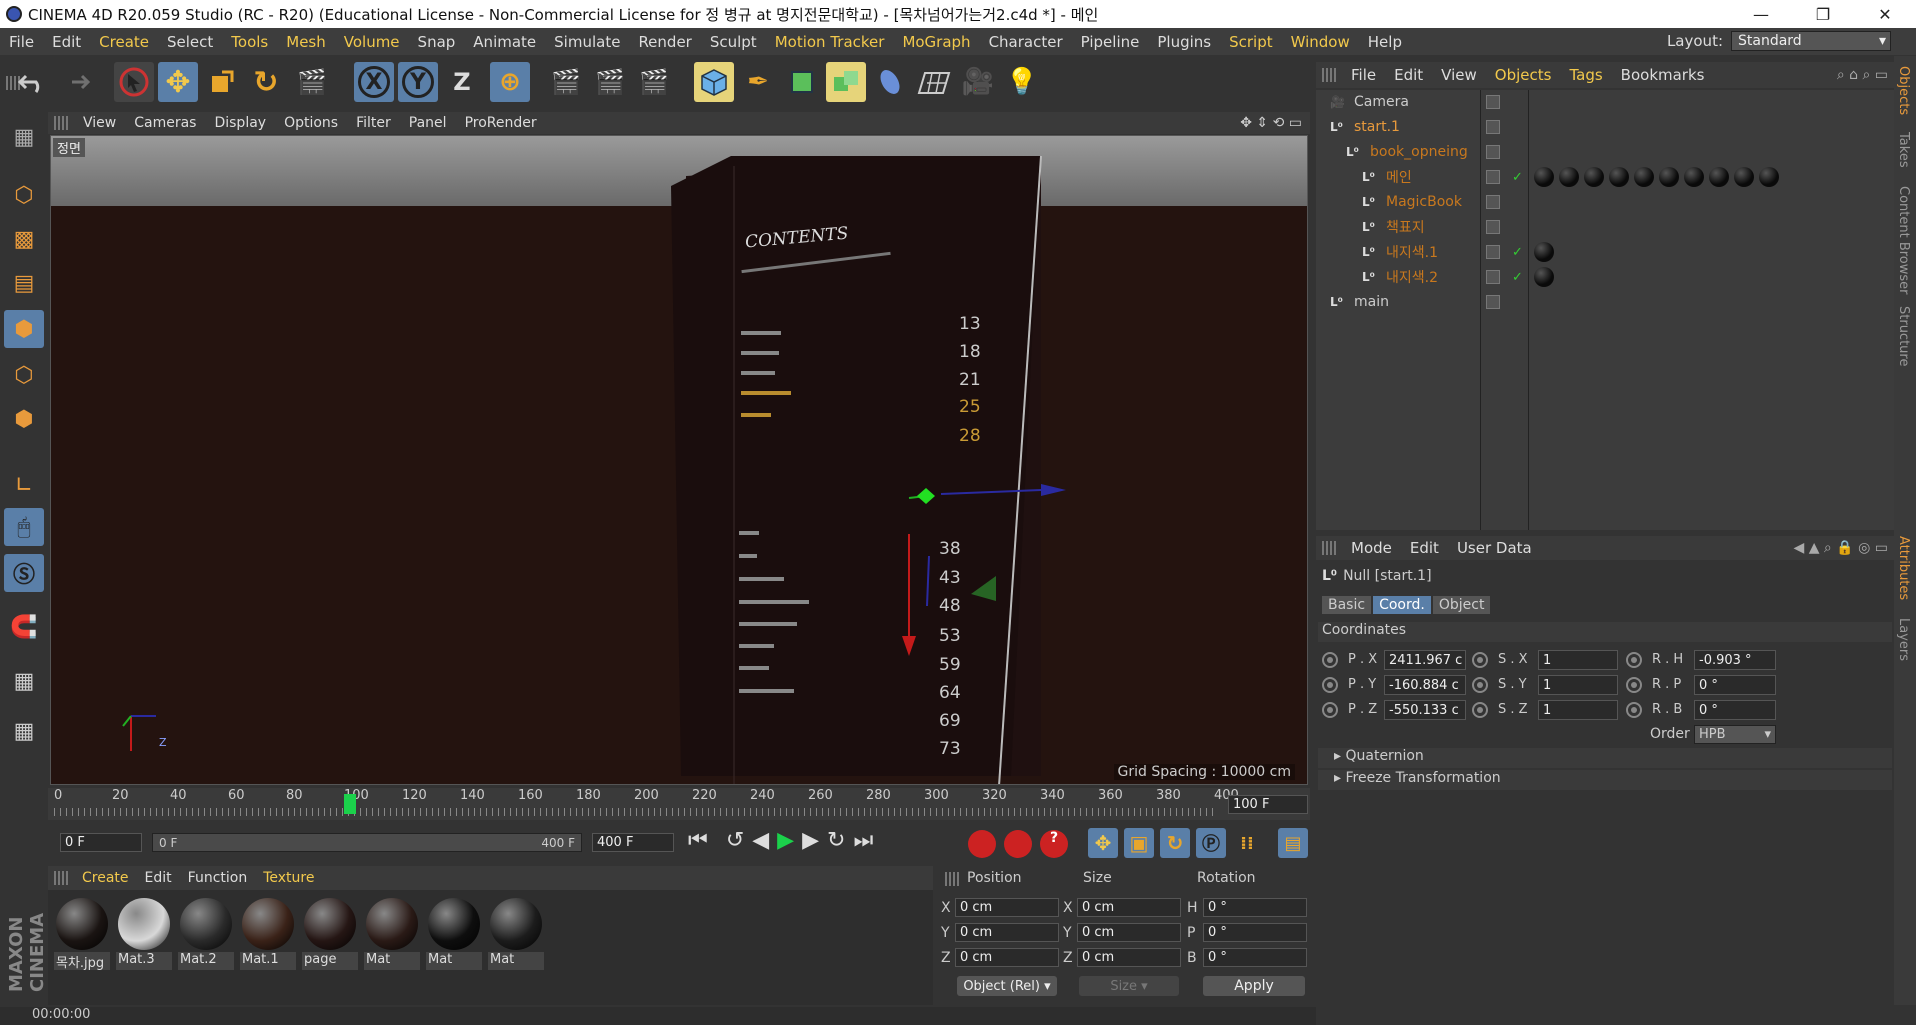  Describe the element at coordinates (462, 82) in the screenshot. I see `z-axis-button: Z` at that location.